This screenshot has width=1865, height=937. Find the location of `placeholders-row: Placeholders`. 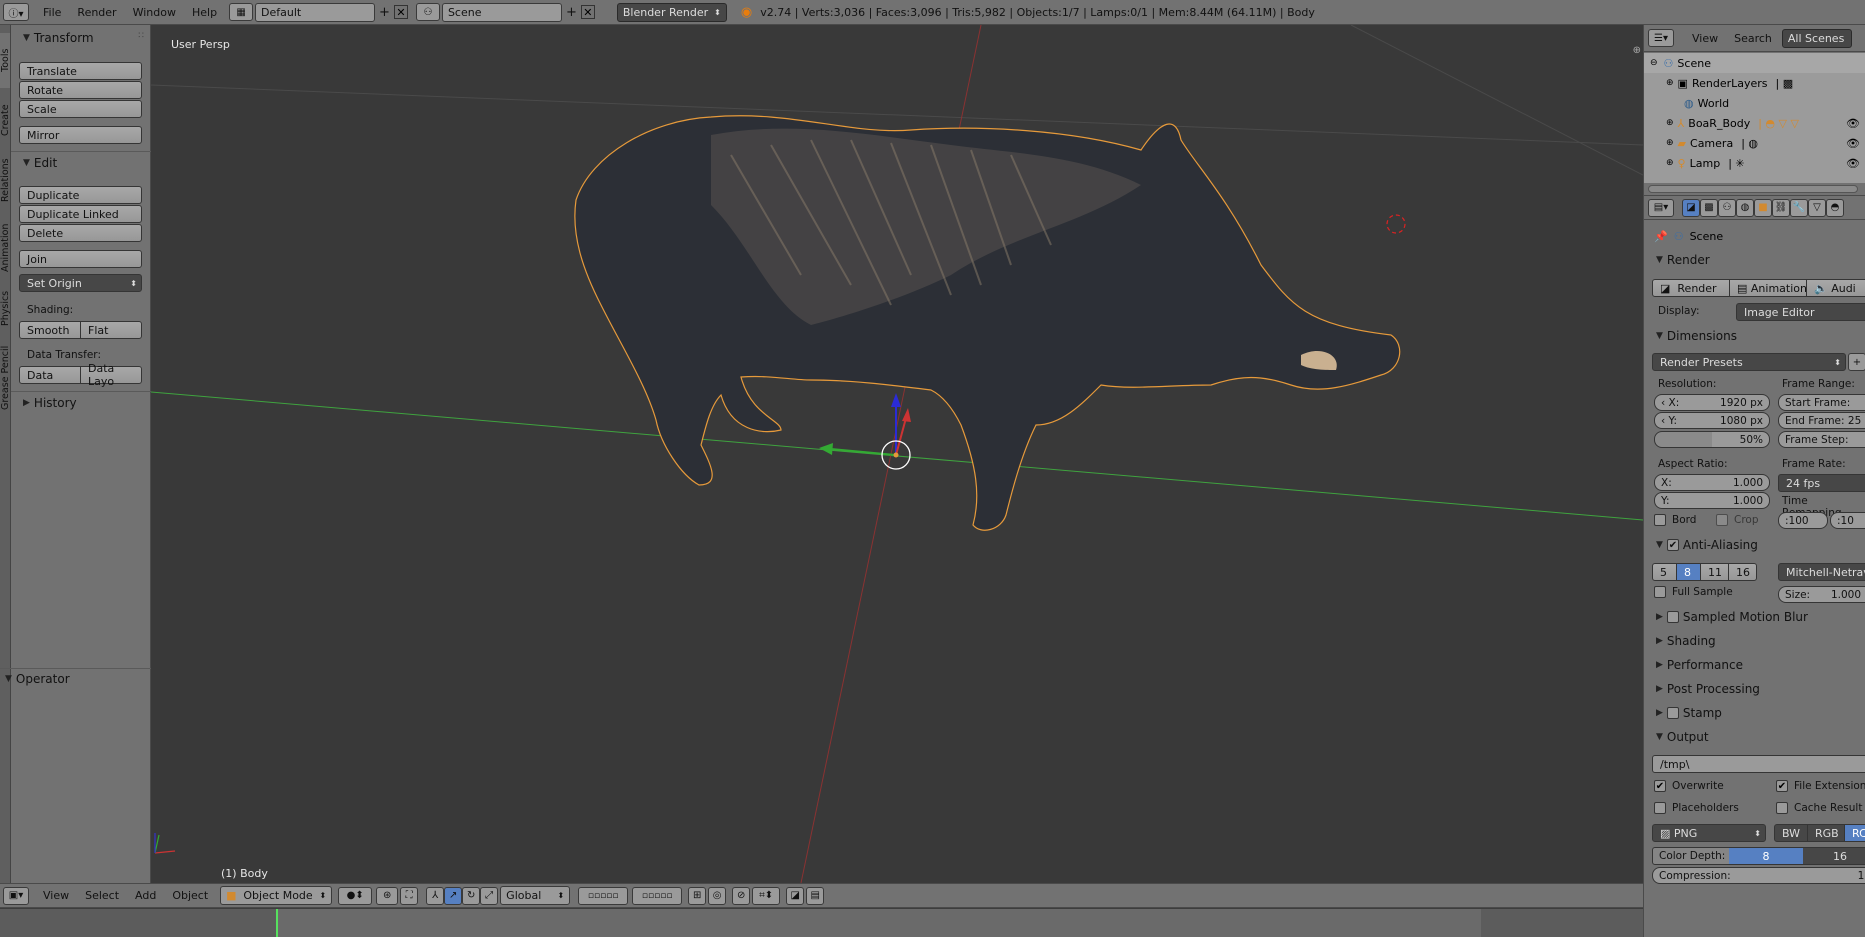

placeholders-row: Placeholders is located at coordinates (1696, 808).